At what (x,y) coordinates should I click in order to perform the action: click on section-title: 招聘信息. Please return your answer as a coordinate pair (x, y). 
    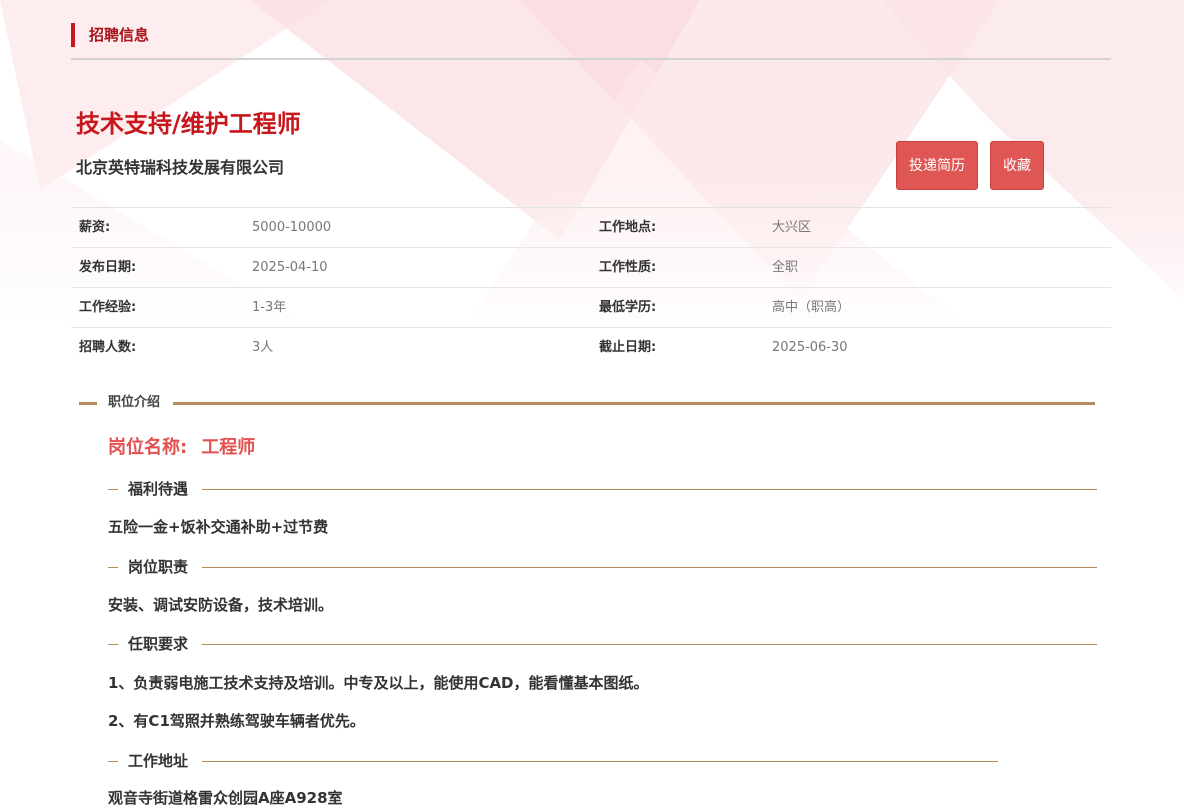
    Looking at the image, I should click on (119, 35).